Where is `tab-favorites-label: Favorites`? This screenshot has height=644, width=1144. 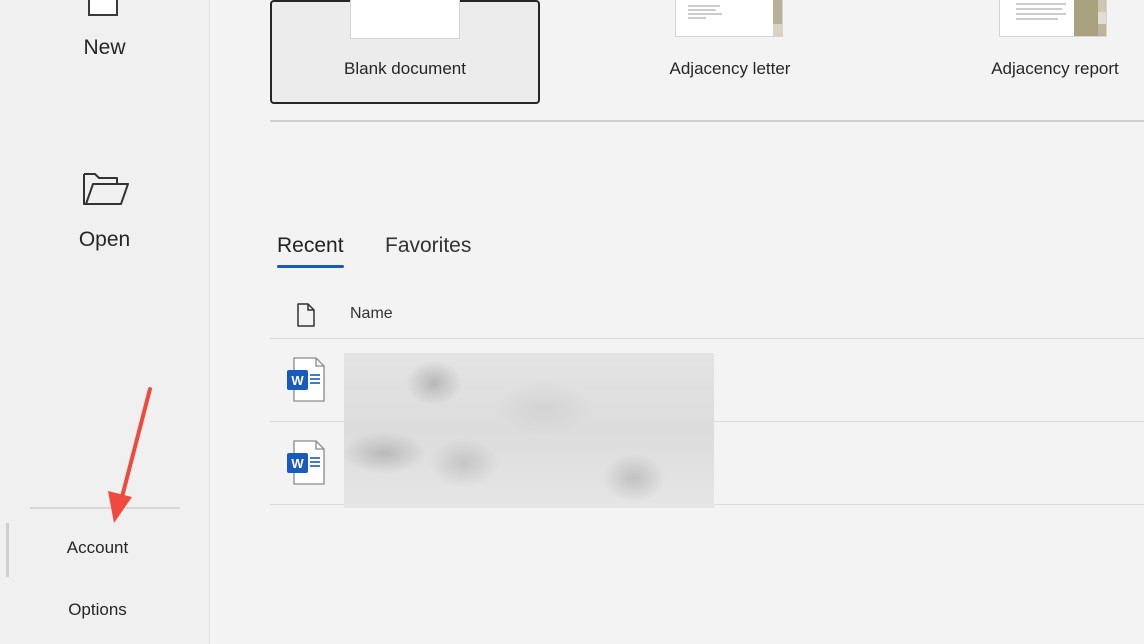
tab-favorites-label: Favorites is located at coordinates (428, 245).